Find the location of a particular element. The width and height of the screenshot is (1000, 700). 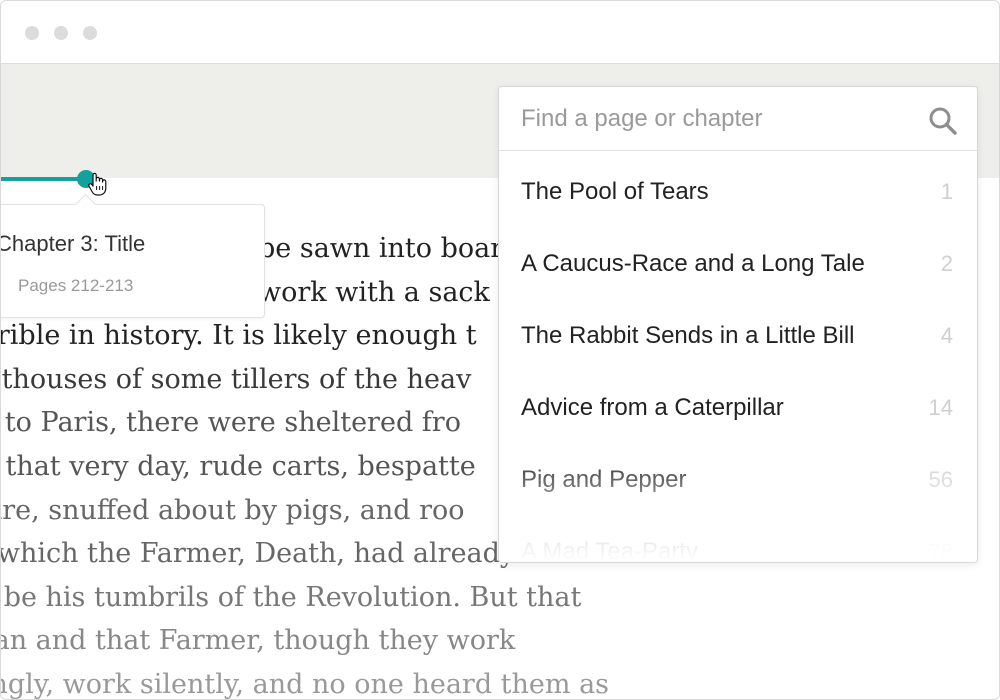

search-result-item: A Caucus-Race and a Long Tale 2 is located at coordinates (738, 260).